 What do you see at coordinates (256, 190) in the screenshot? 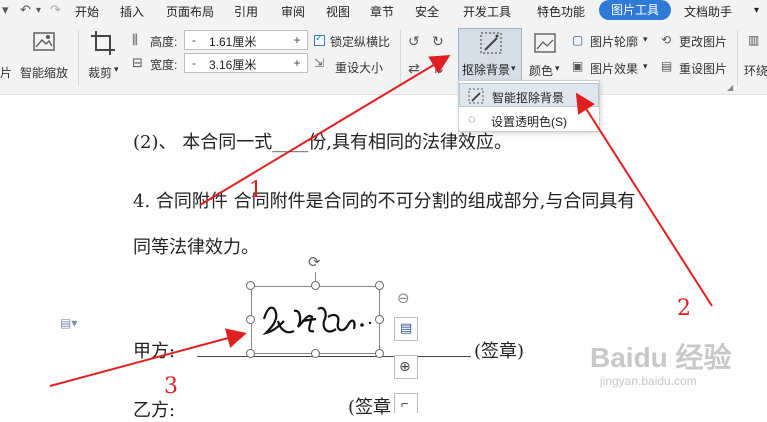
I see `annotation-number-1: 1` at bounding box center [256, 190].